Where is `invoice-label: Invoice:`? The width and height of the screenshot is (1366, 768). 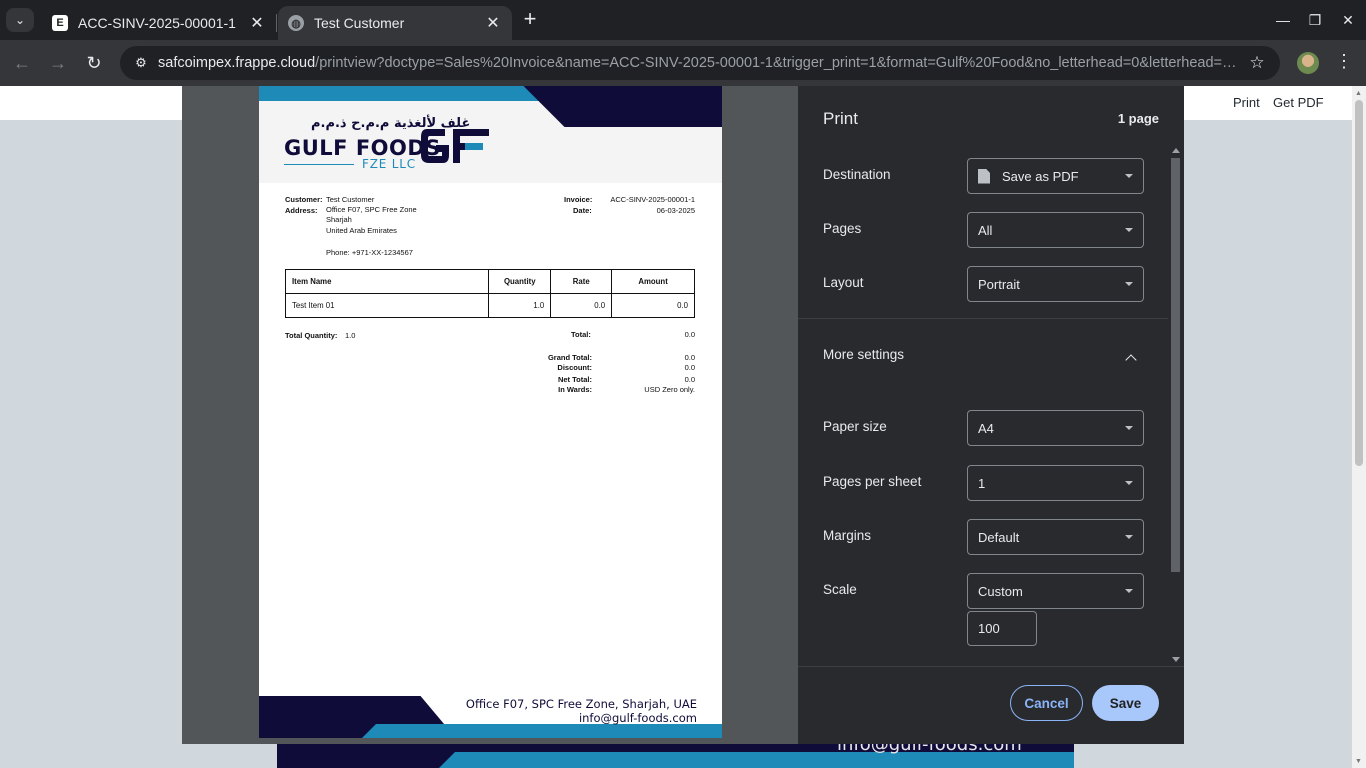
invoice-label: Invoice: is located at coordinates (578, 199).